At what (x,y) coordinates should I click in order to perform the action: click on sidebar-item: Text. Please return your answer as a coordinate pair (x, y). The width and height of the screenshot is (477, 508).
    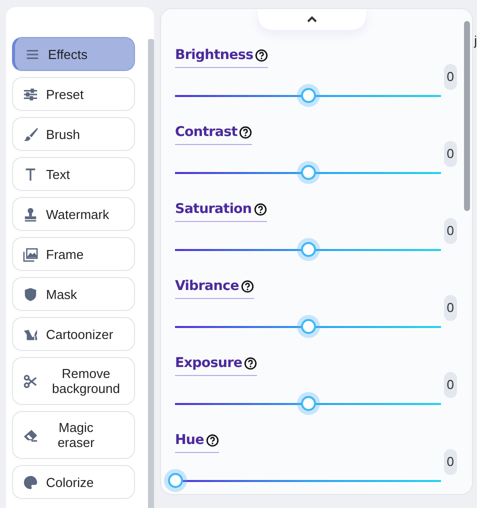
    Looking at the image, I should click on (73, 174).